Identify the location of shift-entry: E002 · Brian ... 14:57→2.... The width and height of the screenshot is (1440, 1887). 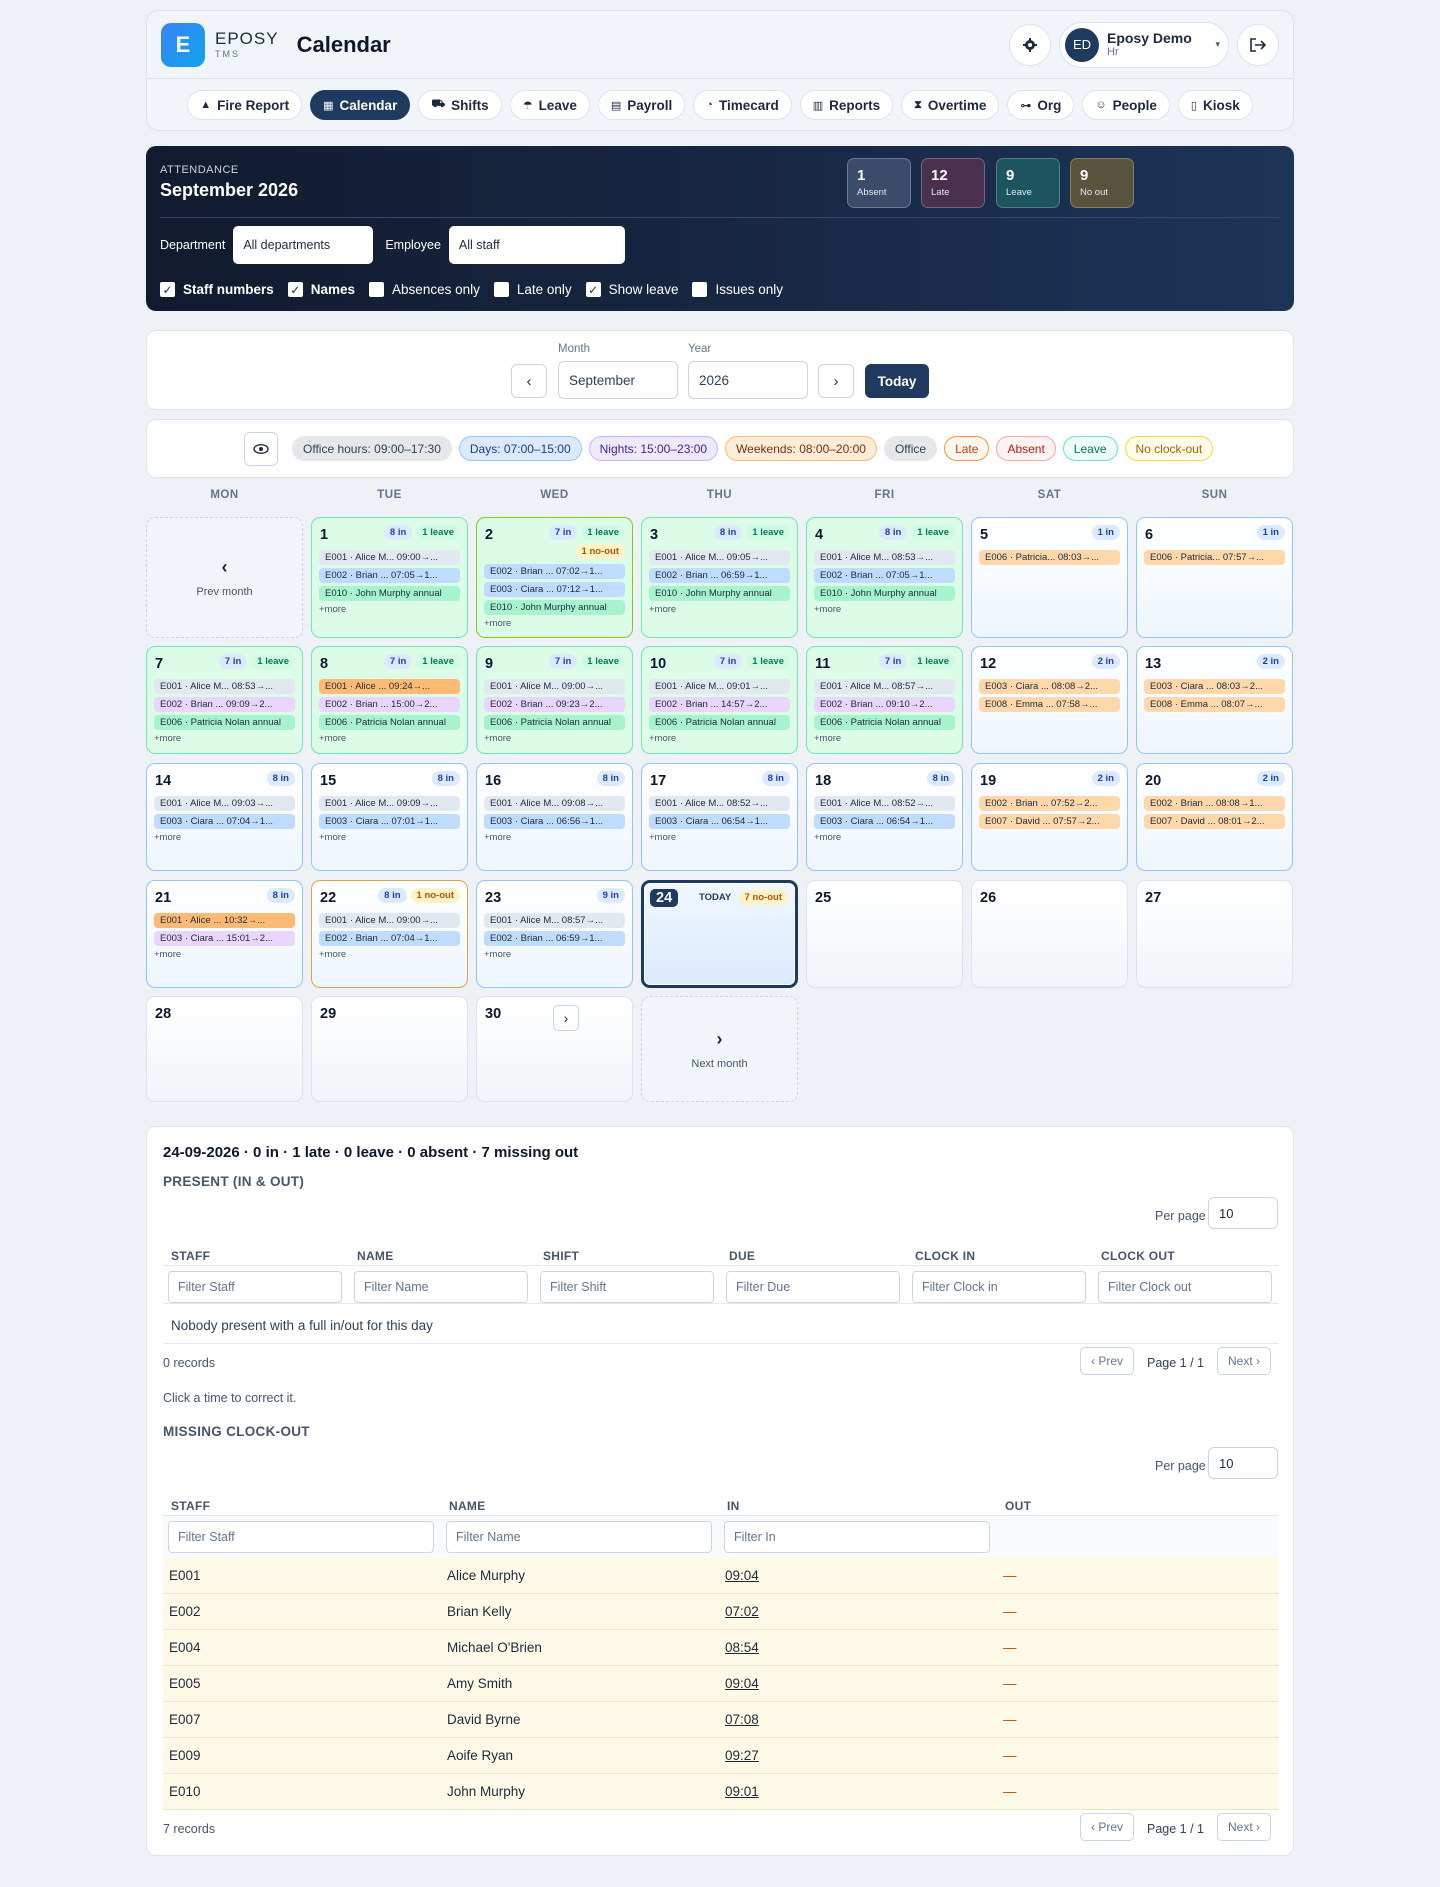
(719, 704).